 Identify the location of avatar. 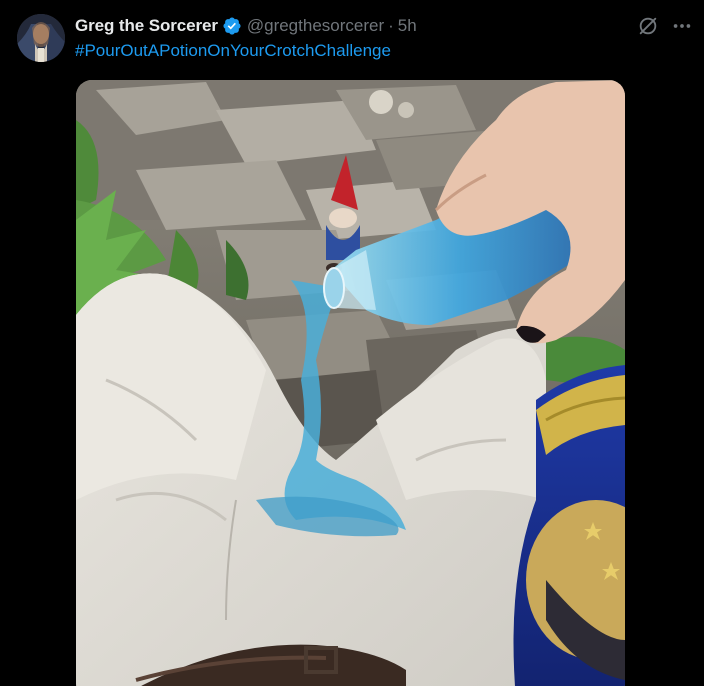
(41, 38).